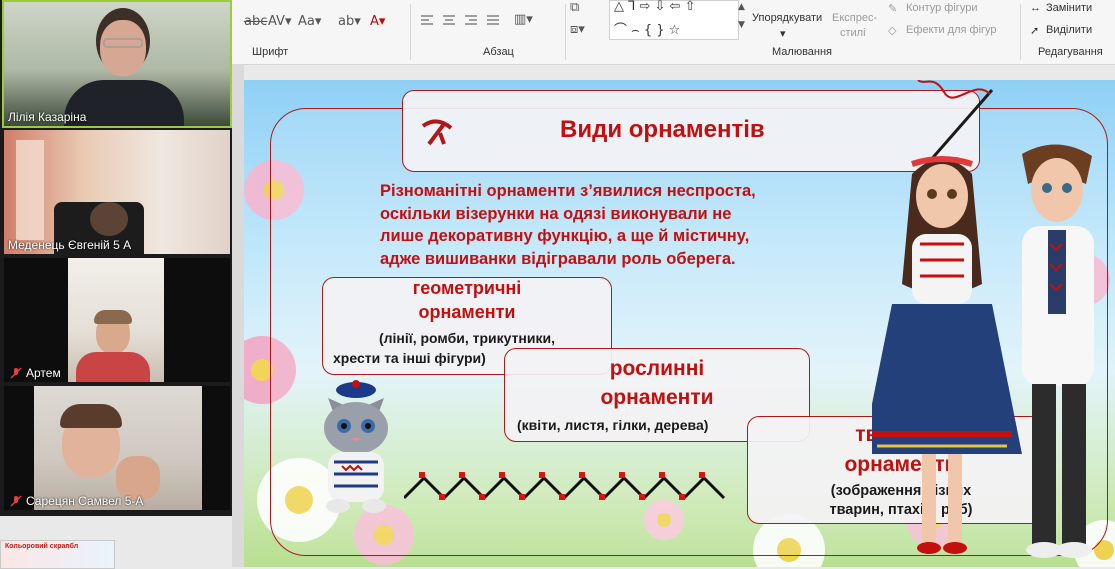  Describe the element at coordinates (783, 33) in the screenshot. I see `arrange-dropdown-icon: ▾` at that location.